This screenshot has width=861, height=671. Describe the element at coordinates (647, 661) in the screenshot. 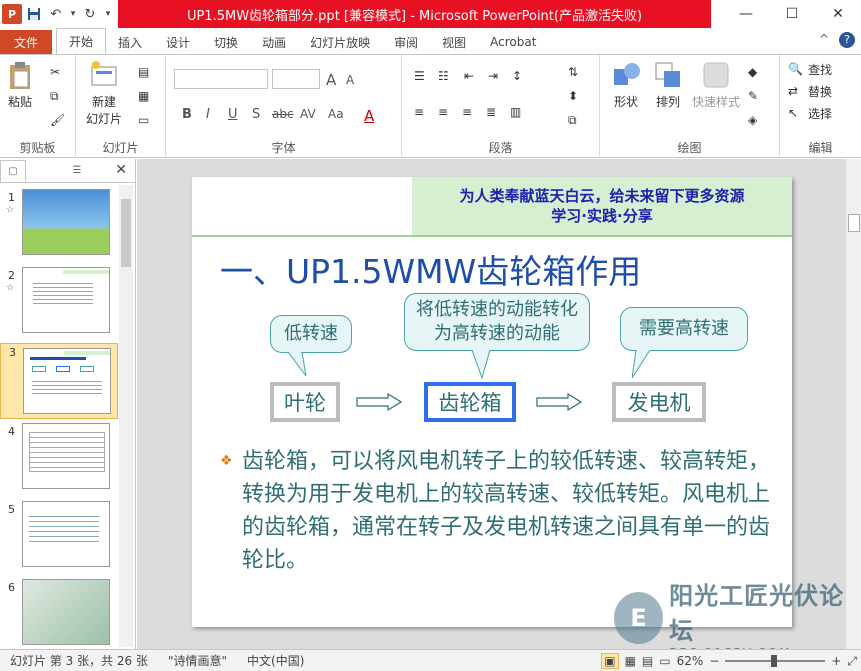

I see `reading-view-icon: ▤` at that location.